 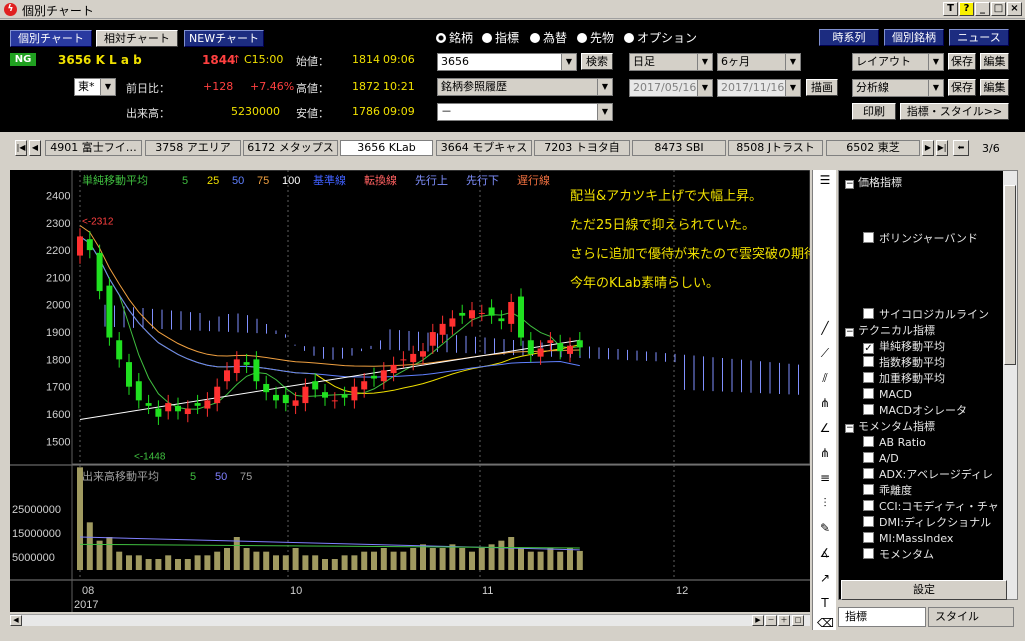 I want to click on time-series-button: 時系列, so click(x=849, y=37).